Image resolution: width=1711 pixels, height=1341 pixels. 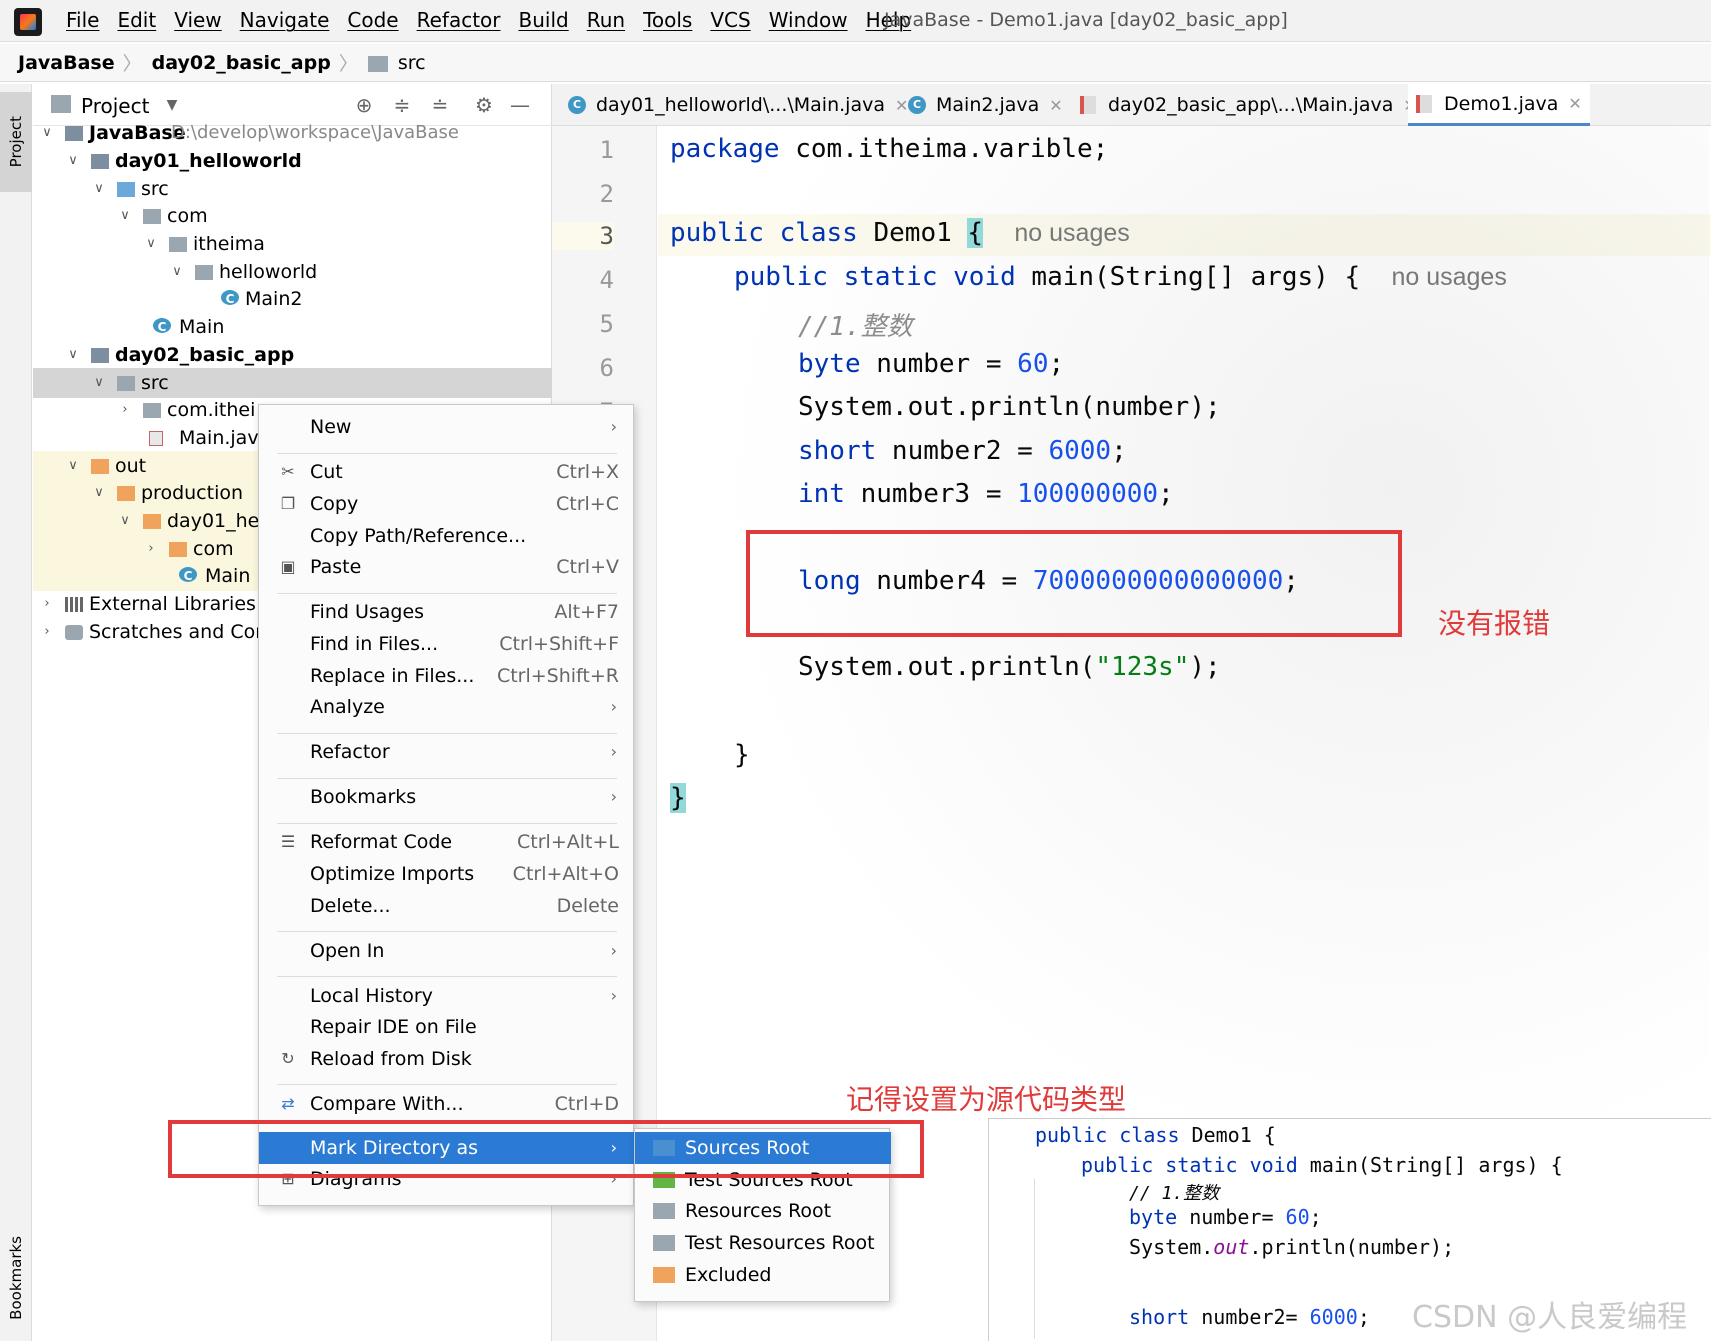 What do you see at coordinates (172, 604) in the screenshot?
I see `tree-label: External Libraries` at bounding box center [172, 604].